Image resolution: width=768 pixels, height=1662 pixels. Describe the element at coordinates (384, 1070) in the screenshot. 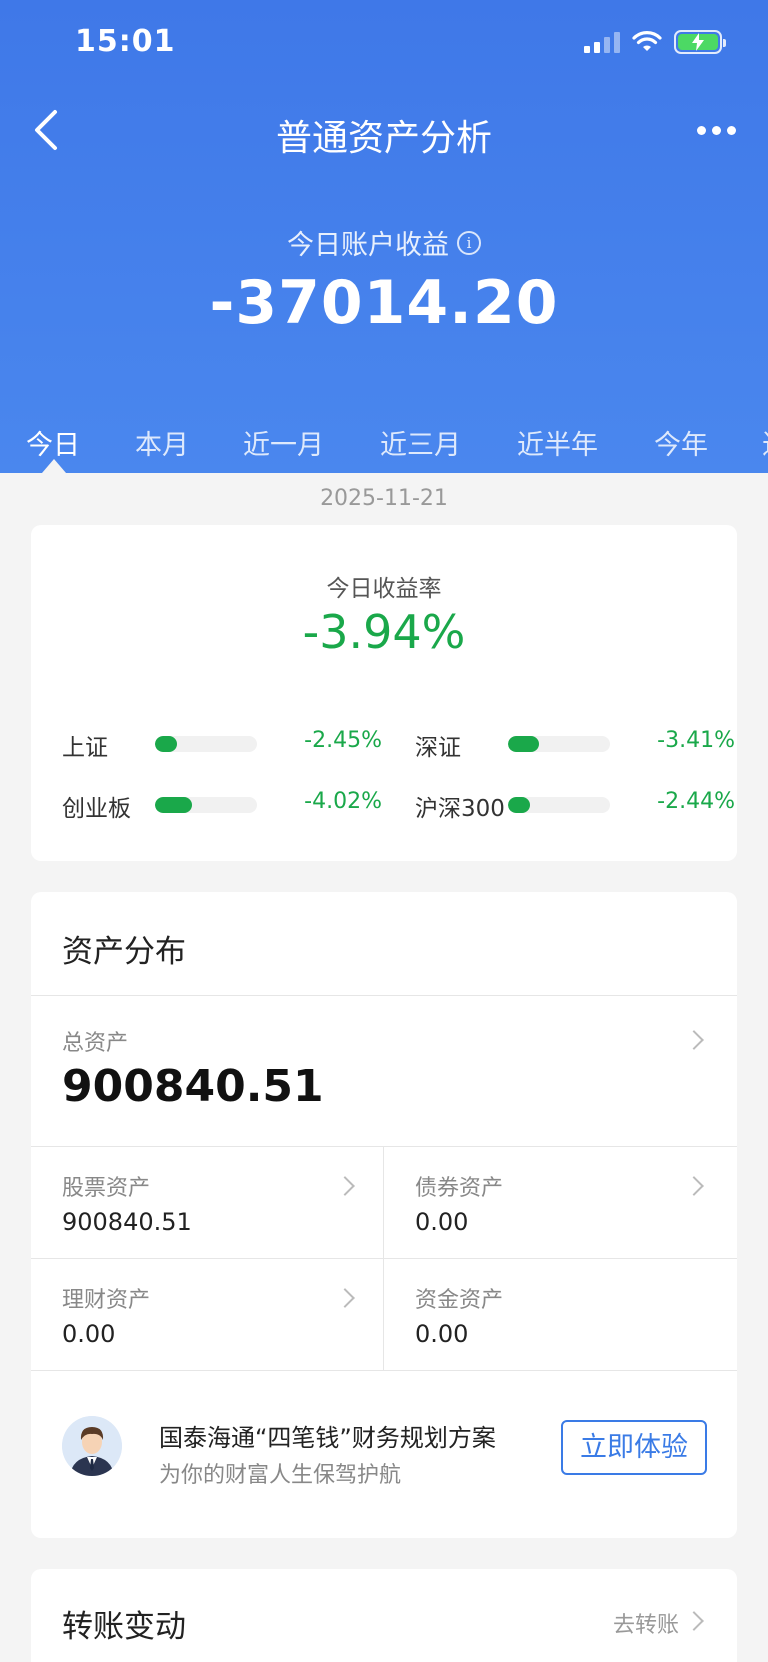

I see `total-assets-row: 总资产 900840.51` at that location.